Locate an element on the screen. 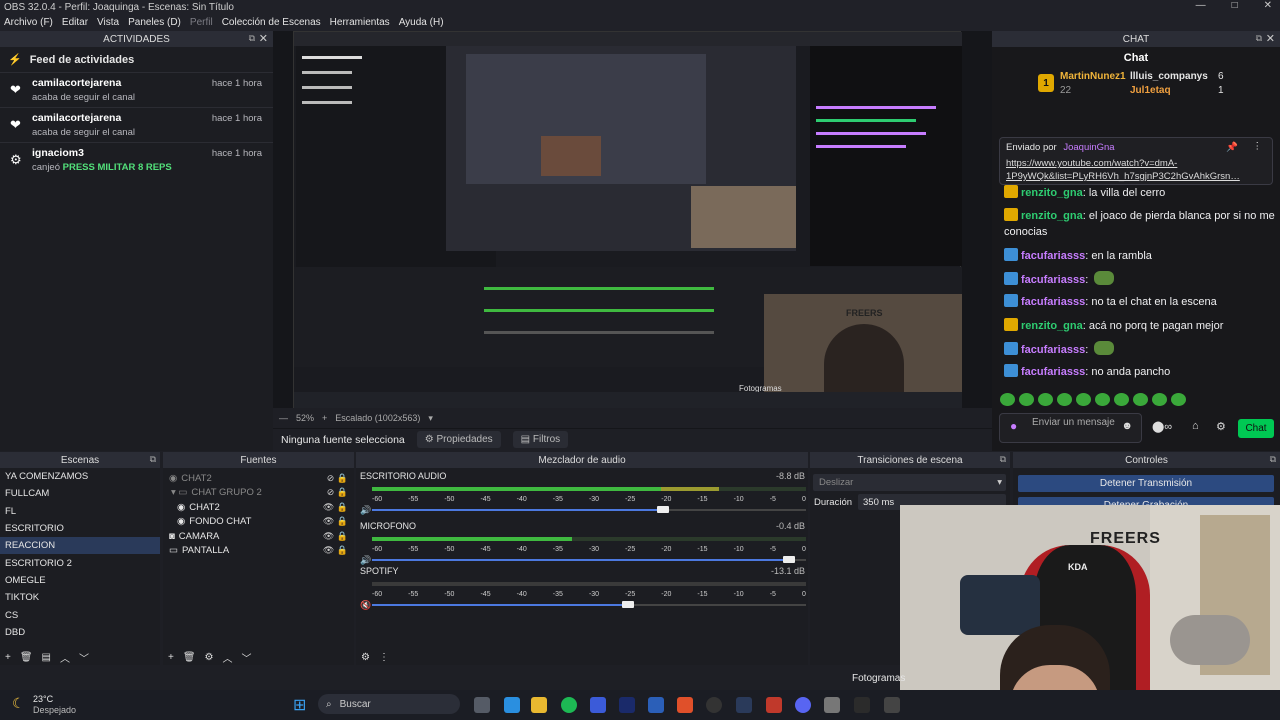  transition-select: Deslizar ▾ is located at coordinates (909, 482).